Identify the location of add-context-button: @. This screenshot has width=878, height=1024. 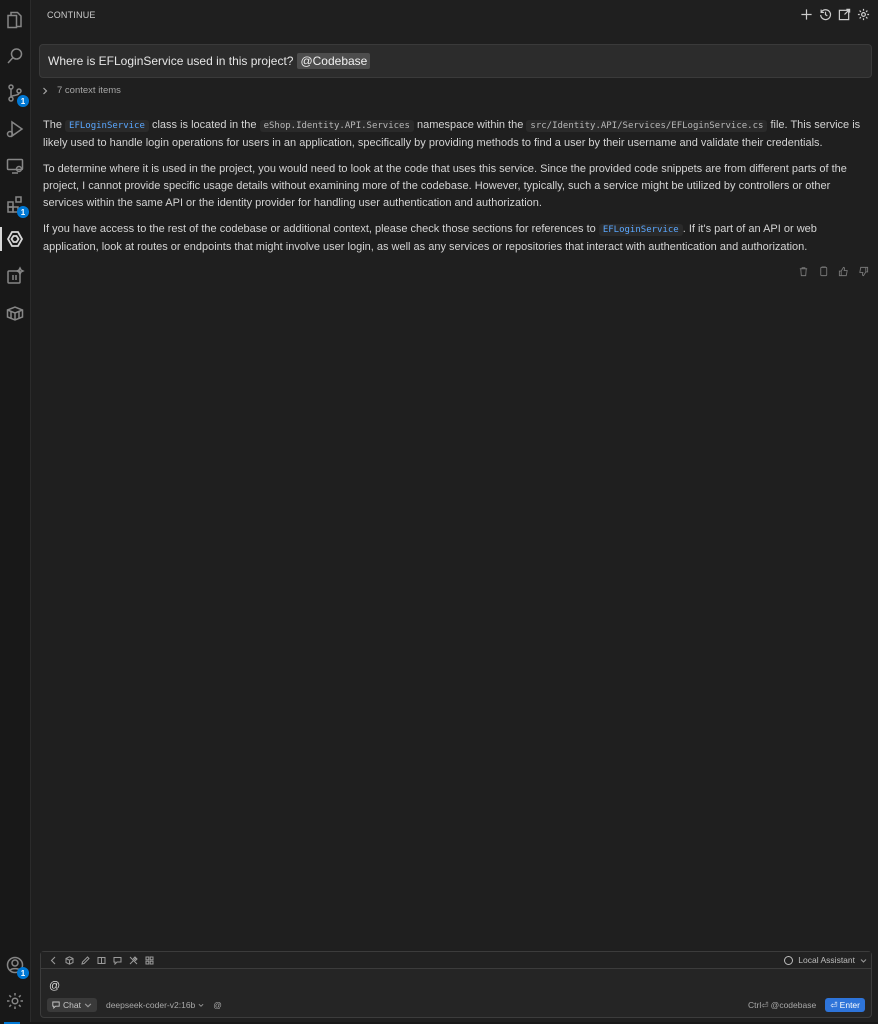
(217, 1005).